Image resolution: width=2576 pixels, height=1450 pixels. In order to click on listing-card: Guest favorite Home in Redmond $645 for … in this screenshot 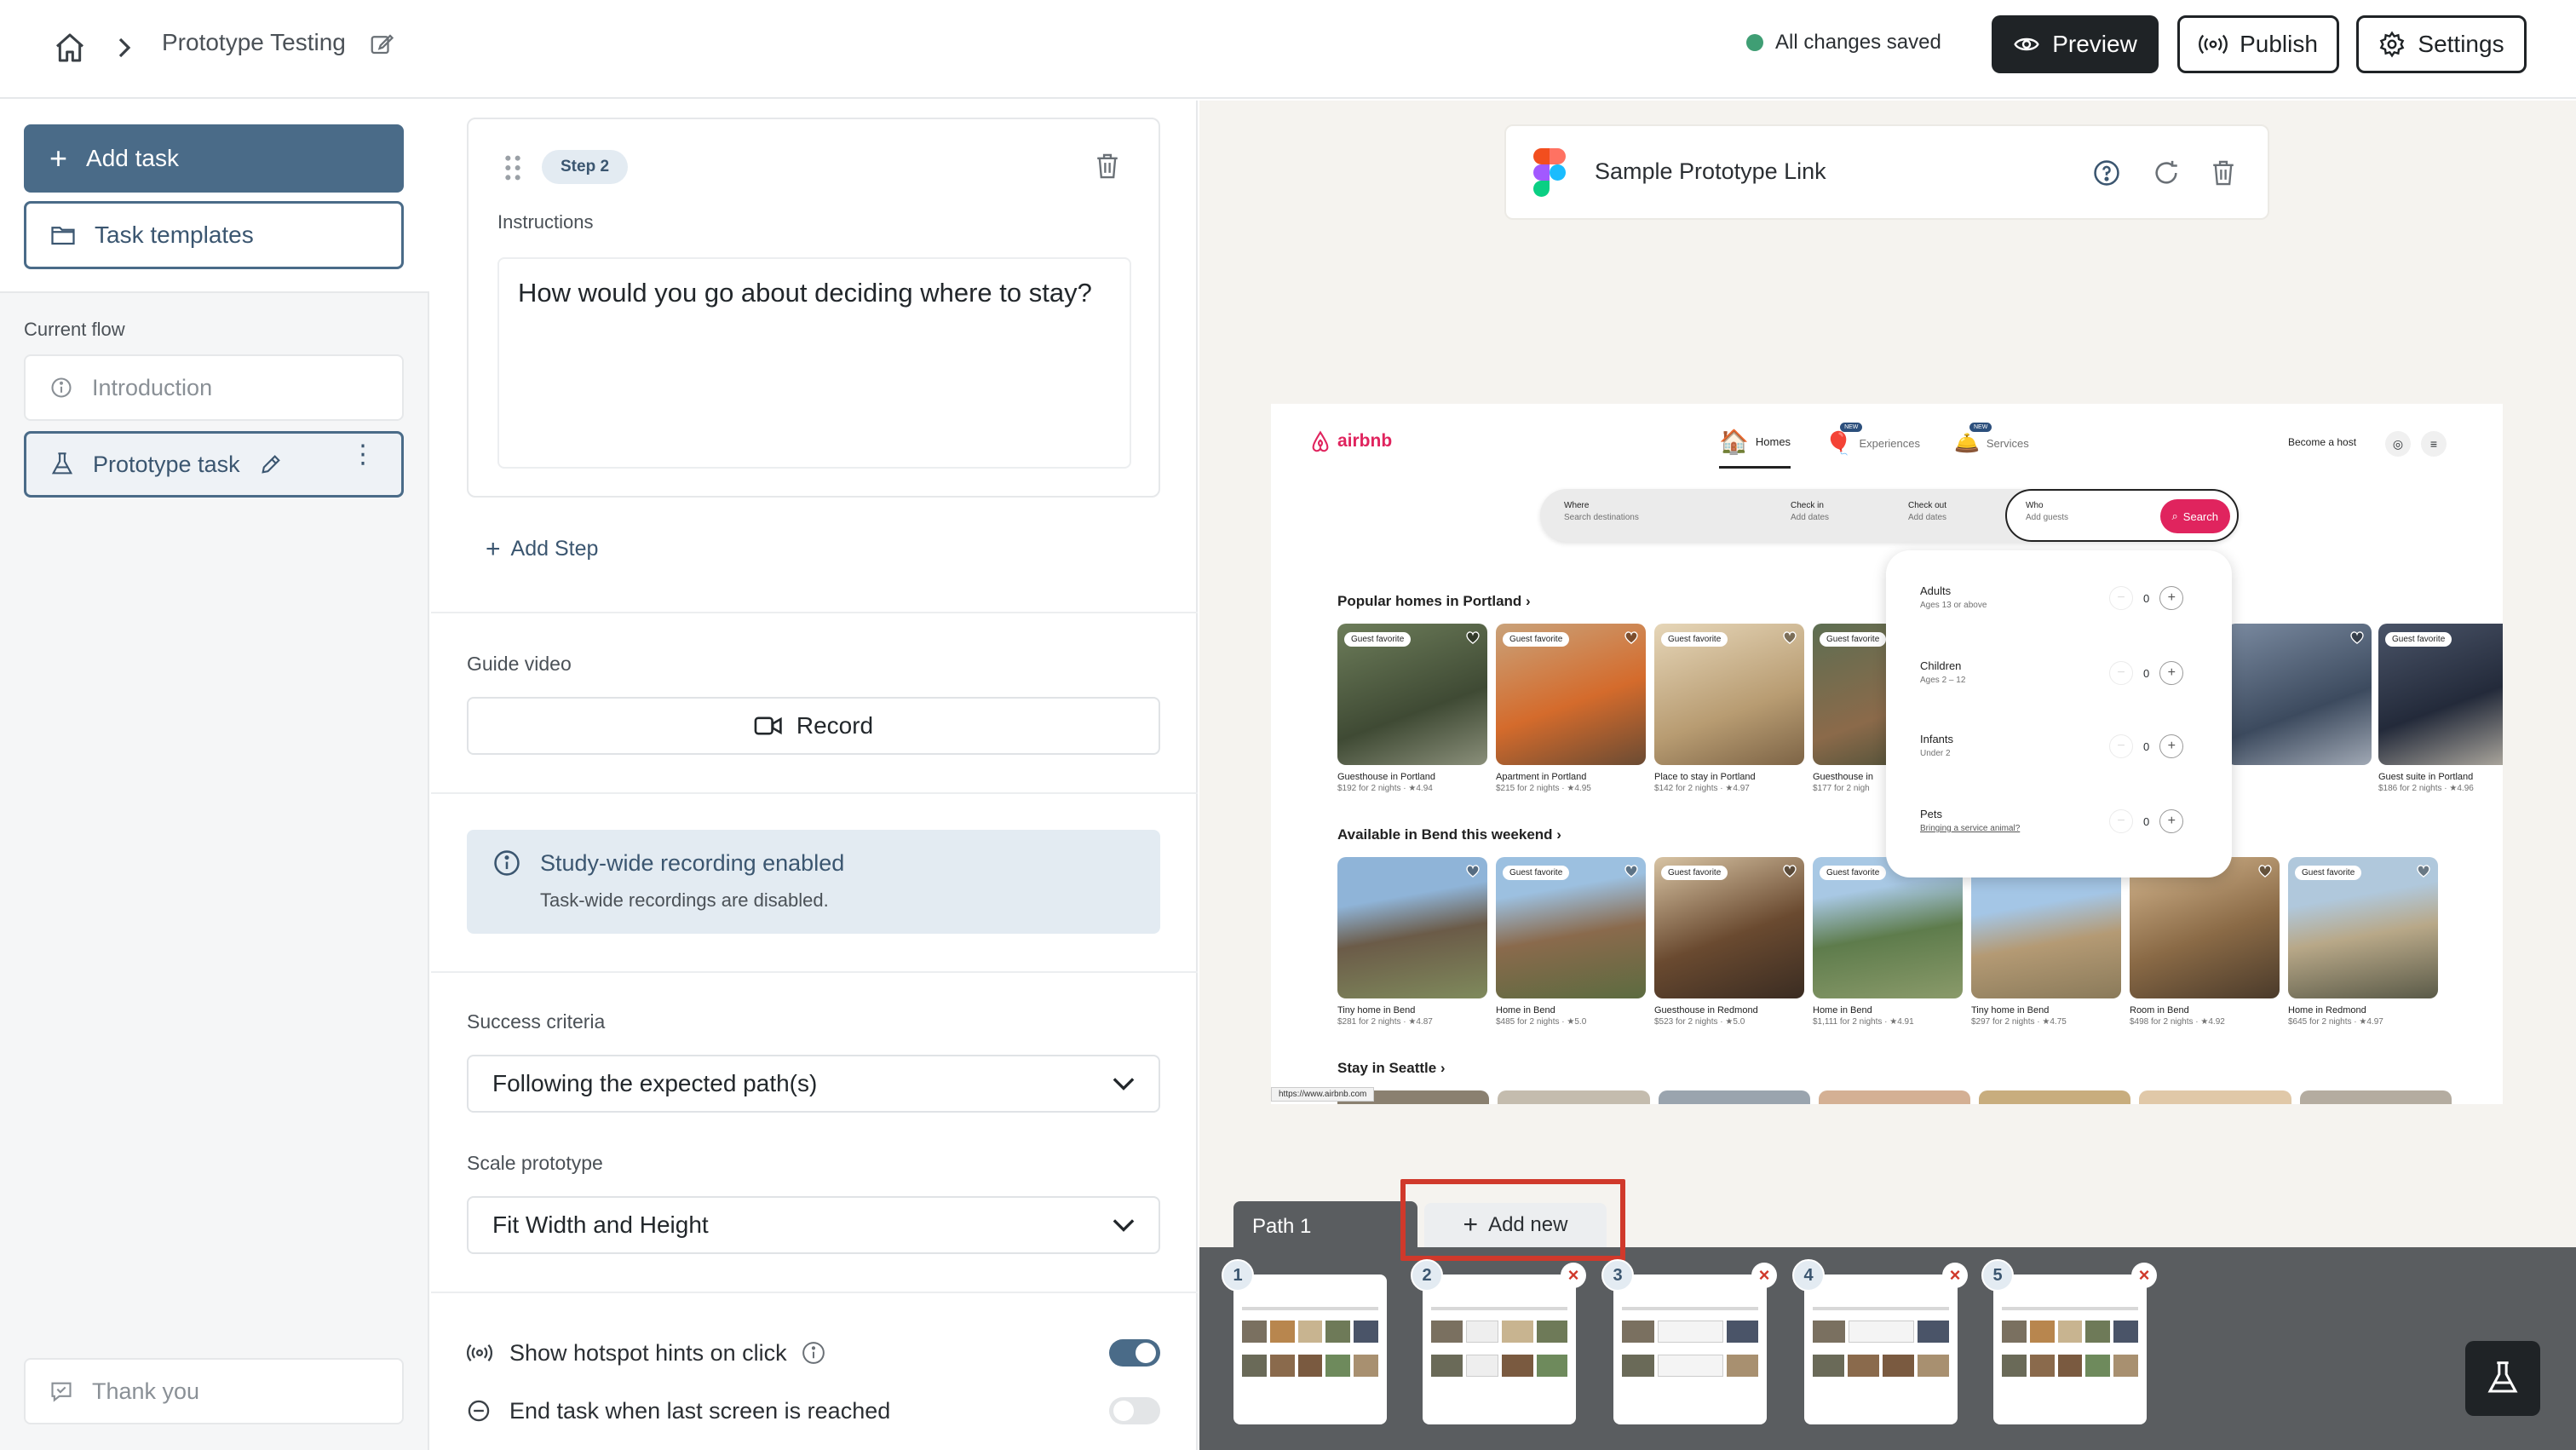, I will do `click(2363, 942)`.